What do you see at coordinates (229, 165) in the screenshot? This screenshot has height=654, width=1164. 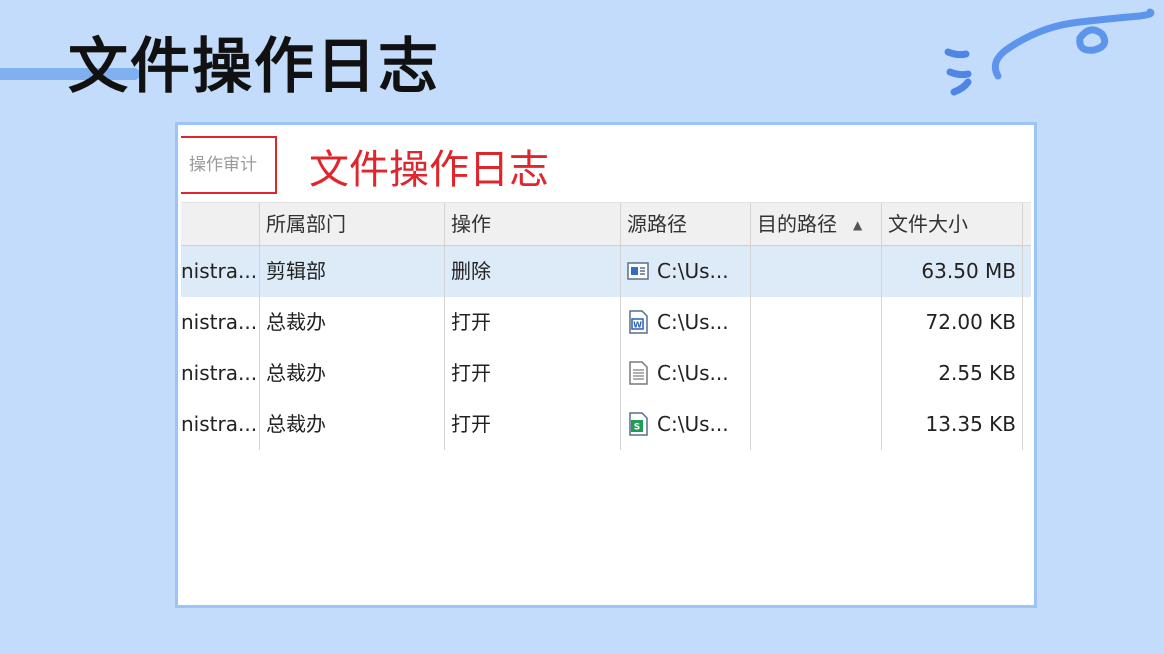 I see `tab-operation-audit: 操作审计` at bounding box center [229, 165].